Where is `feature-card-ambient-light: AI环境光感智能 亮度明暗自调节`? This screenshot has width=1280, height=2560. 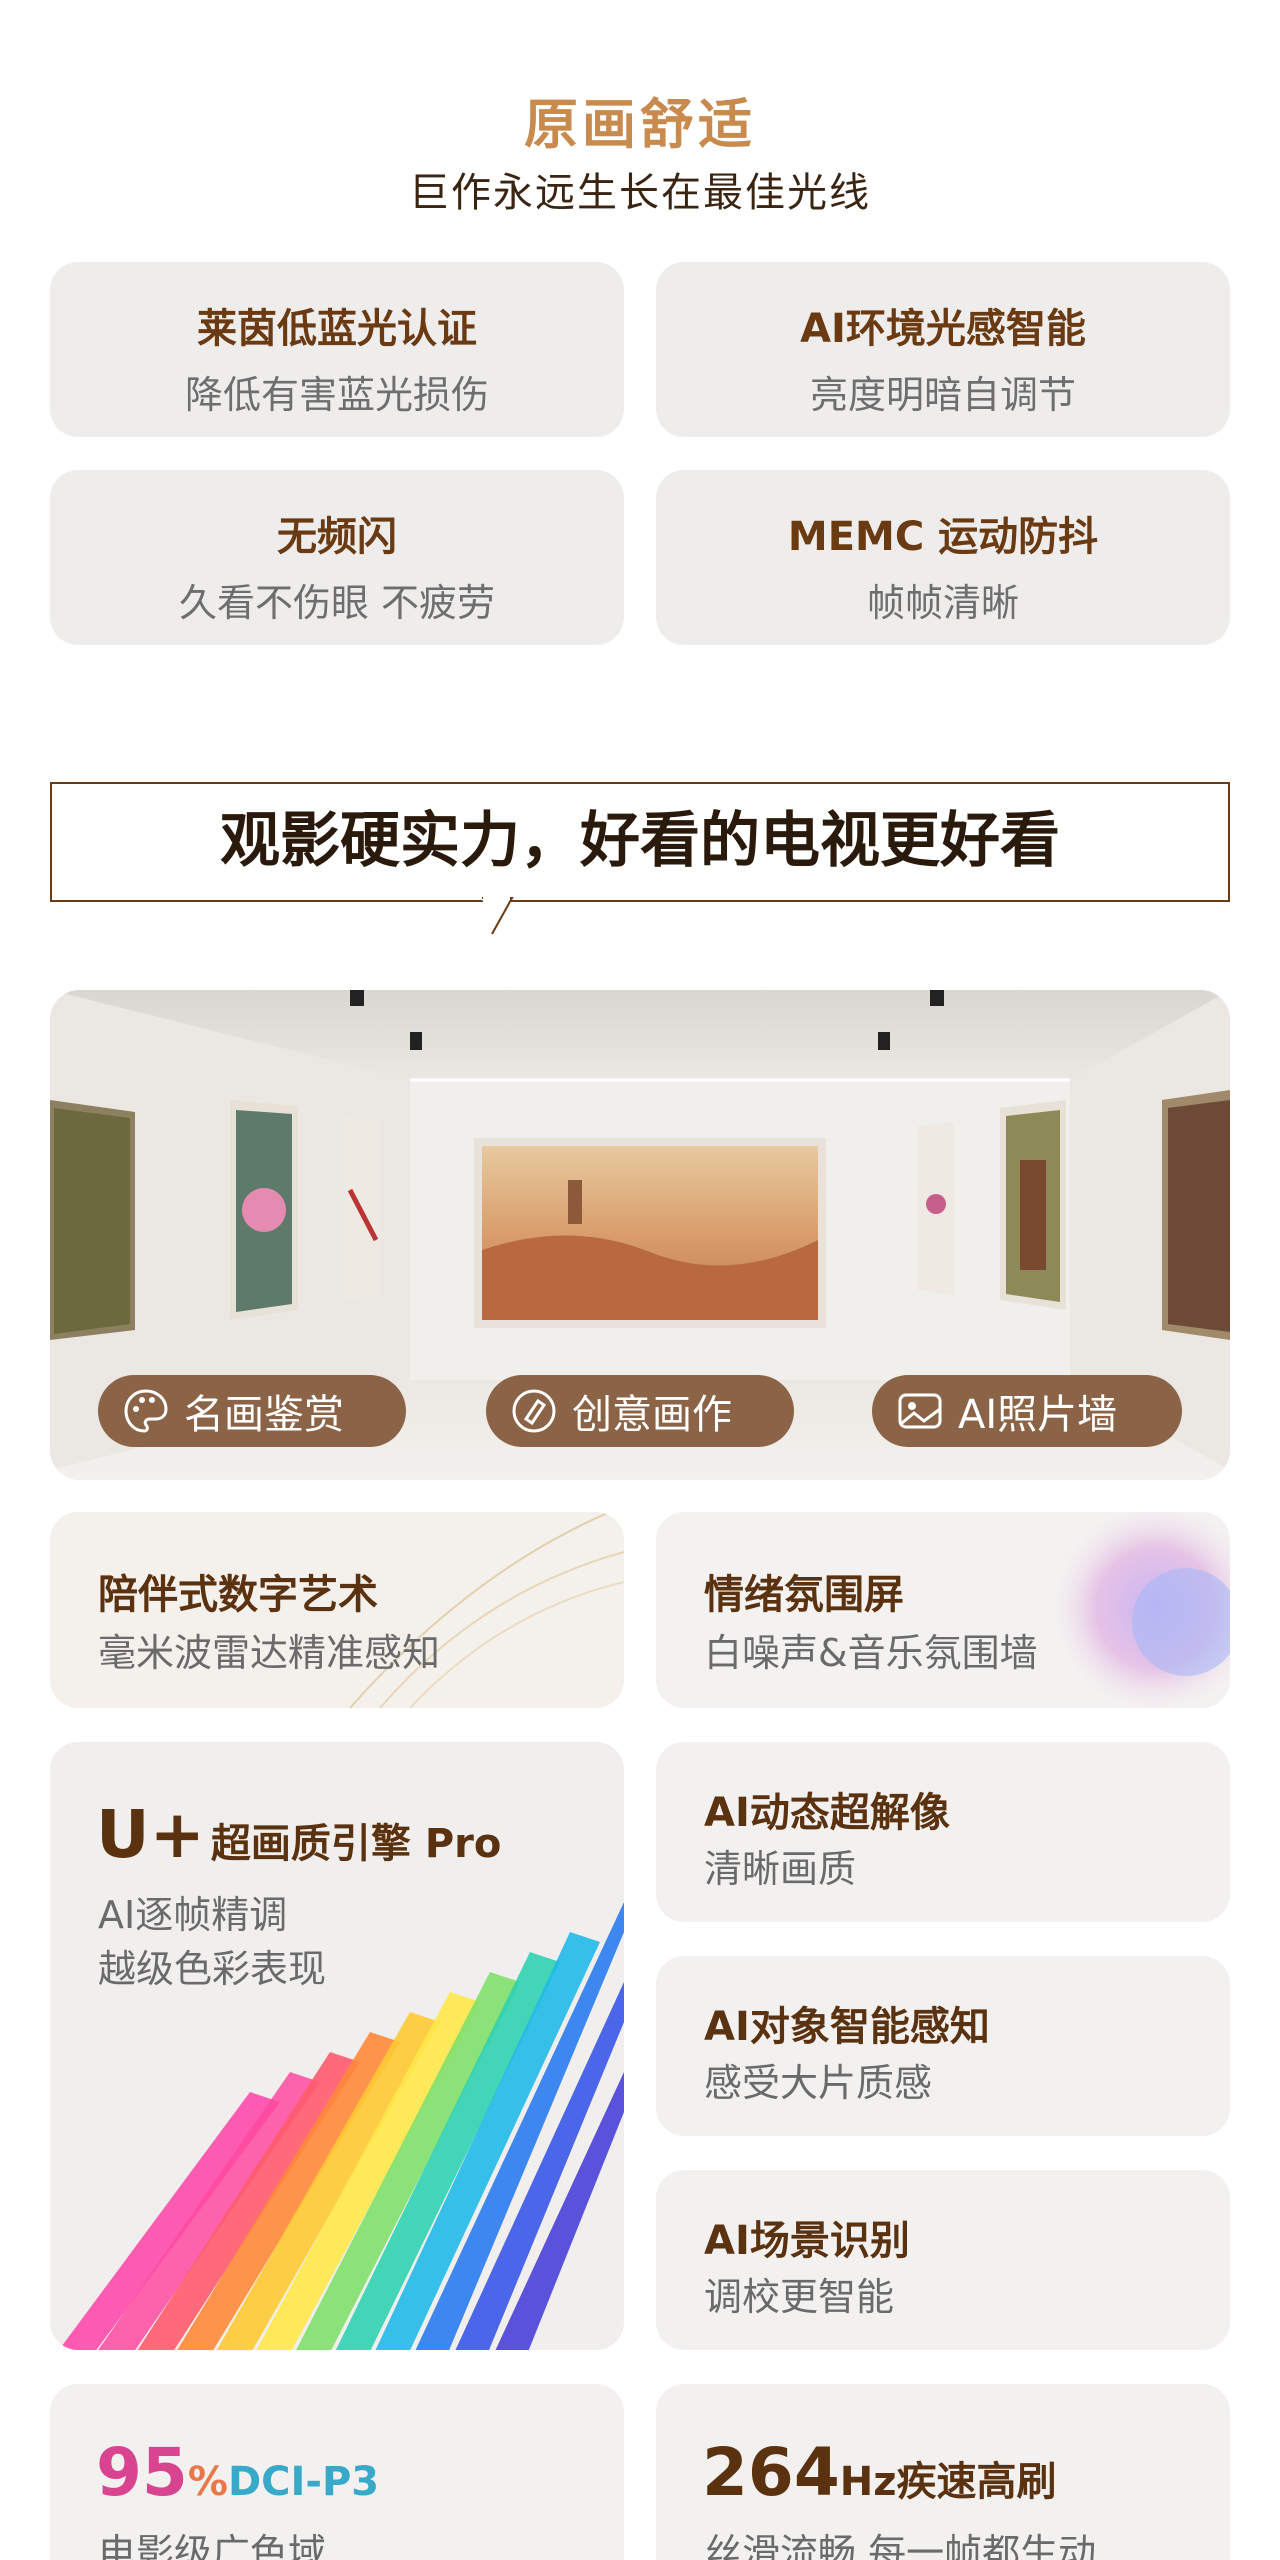
feature-card-ambient-light: AI环境光感智能 亮度明暗自调节 is located at coordinates (943, 349).